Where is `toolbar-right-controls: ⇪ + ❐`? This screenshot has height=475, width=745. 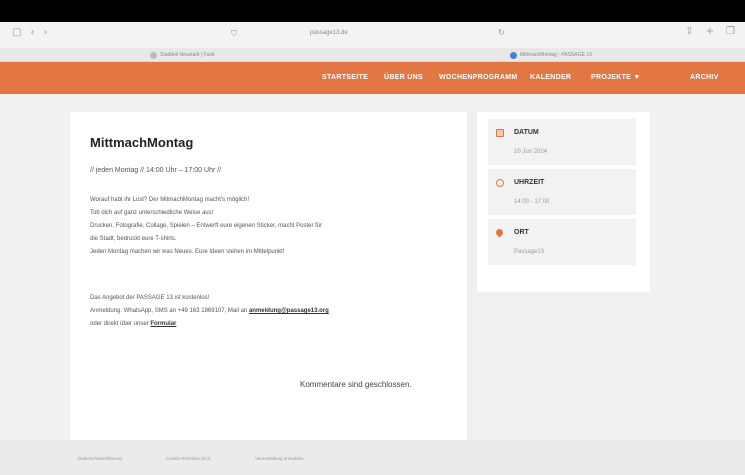 toolbar-right-controls: ⇪ + ❐ is located at coordinates (710, 31).